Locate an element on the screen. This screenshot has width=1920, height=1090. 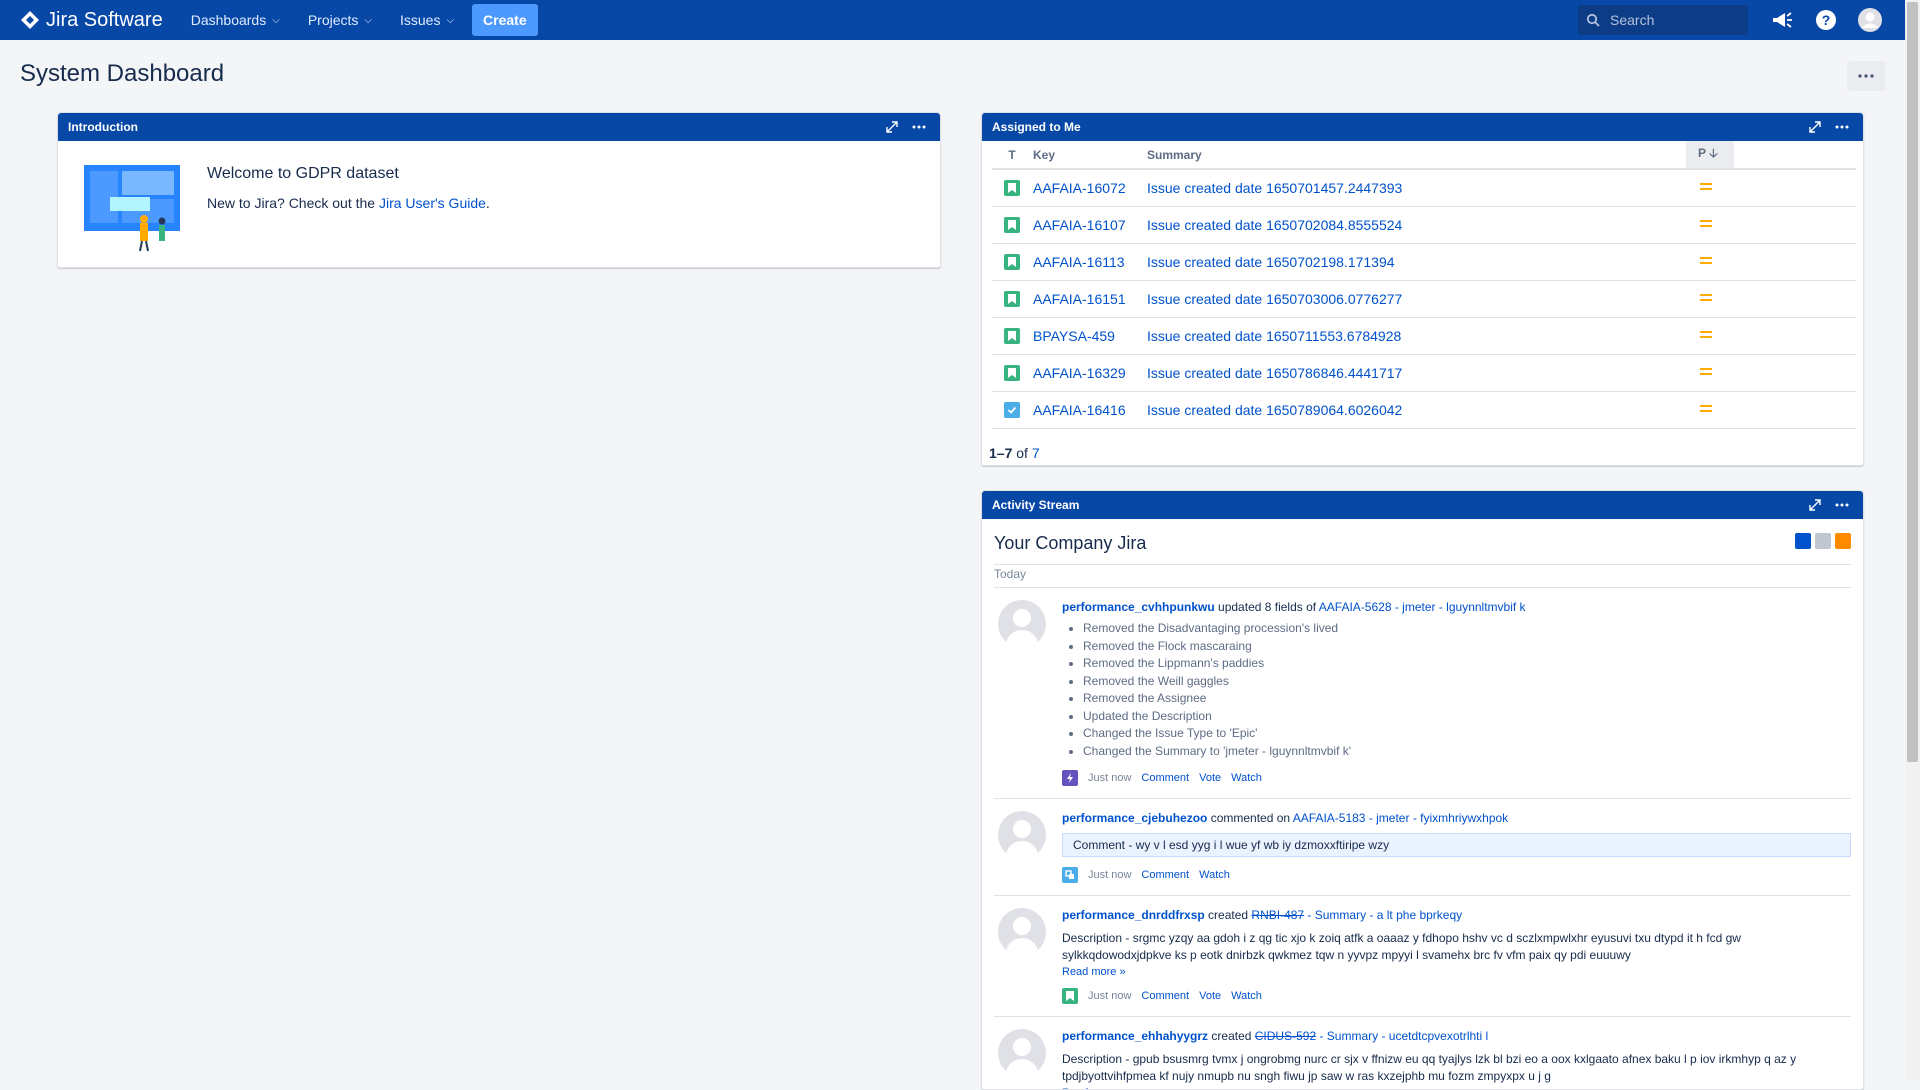
user-link: performance_dnrddfrxsp is located at coordinates (1133, 915).